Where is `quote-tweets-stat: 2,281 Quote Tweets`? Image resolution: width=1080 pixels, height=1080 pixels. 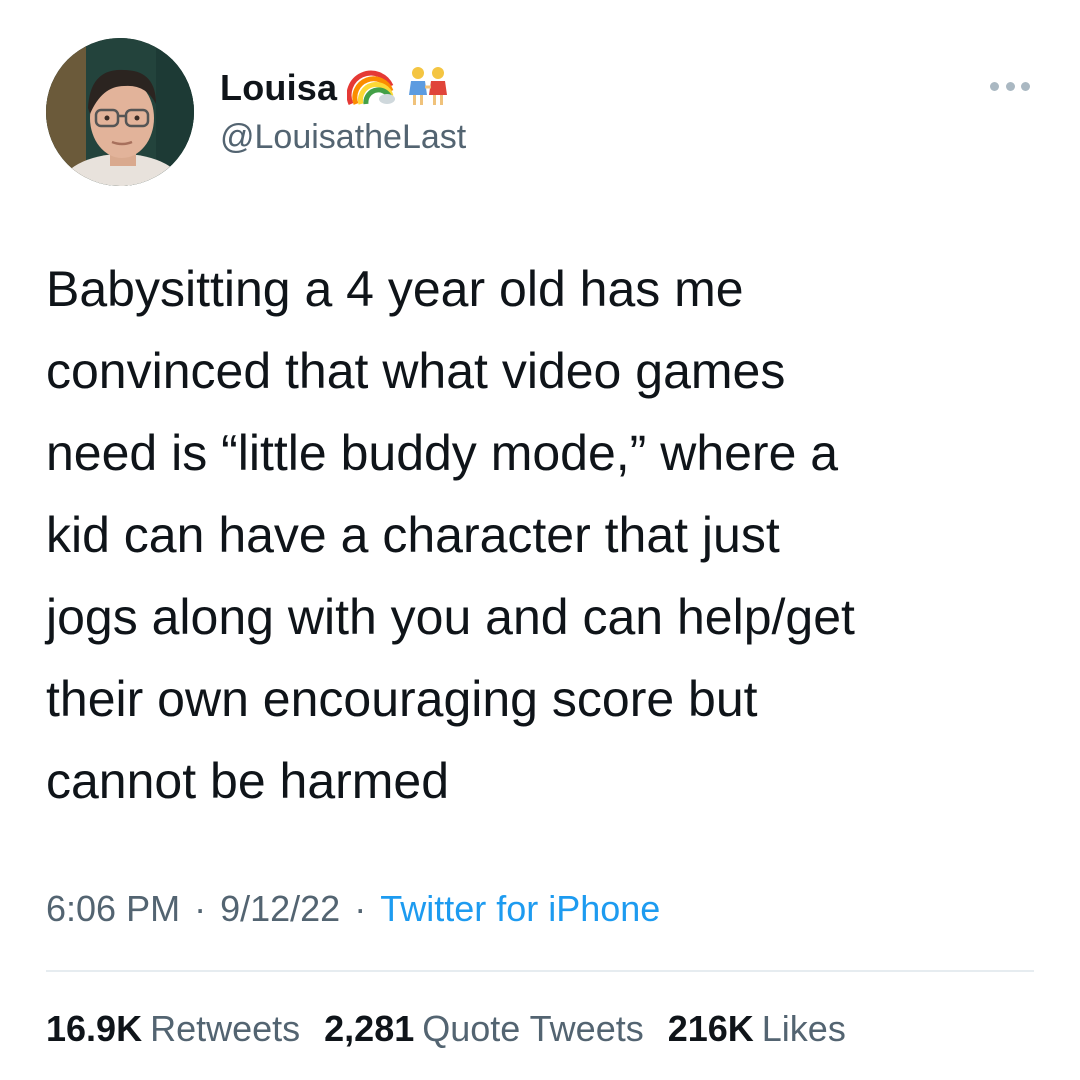
quote-tweets-stat: 2,281 Quote Tweets is located at coordinates (484, 1029).